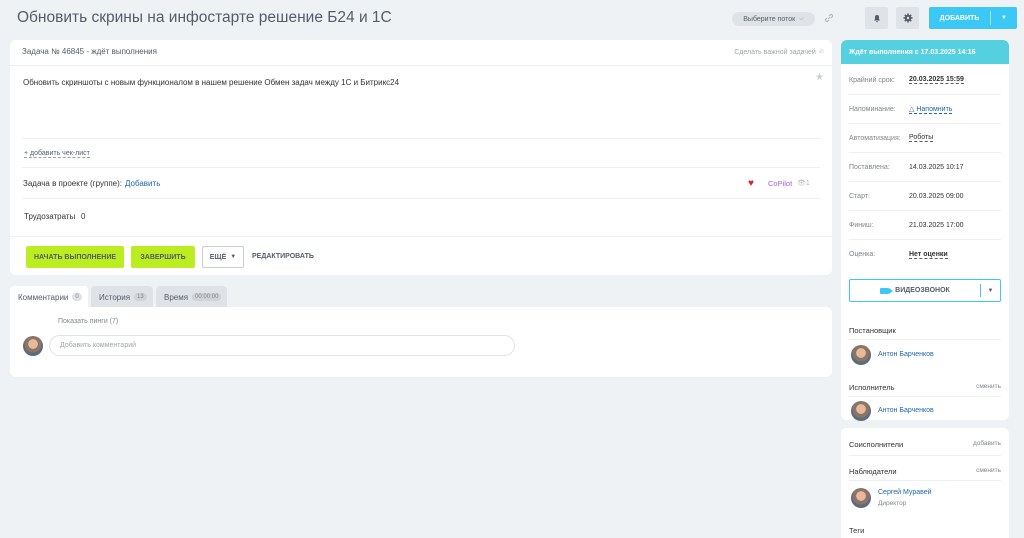 This screenshot has width=1024, height=538. What do you see at coordinates (207, 297) in the screenshot?
I see `tab-count: 00:00:00` at bounding box center [207, 297].